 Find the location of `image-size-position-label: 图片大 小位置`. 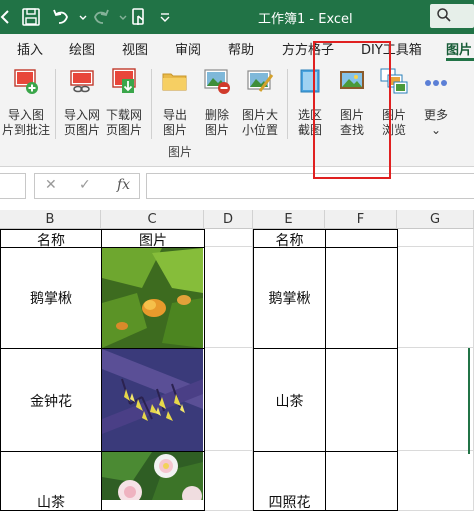

image-size-position-label: 图片大 小位置 is located at coordinates (259, 122).